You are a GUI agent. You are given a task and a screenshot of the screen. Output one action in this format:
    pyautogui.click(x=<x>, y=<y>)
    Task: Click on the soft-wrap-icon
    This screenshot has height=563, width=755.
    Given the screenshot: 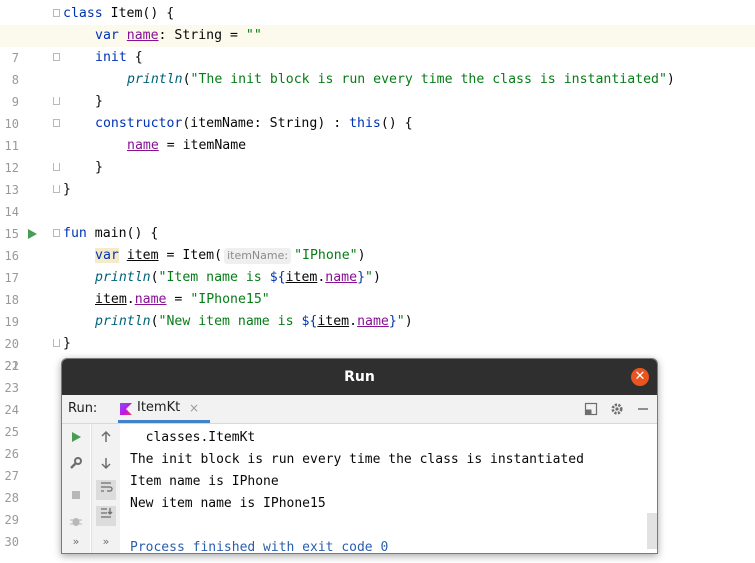 What is the action you would take?
    pyautogui.click(x=106, y=490)
    